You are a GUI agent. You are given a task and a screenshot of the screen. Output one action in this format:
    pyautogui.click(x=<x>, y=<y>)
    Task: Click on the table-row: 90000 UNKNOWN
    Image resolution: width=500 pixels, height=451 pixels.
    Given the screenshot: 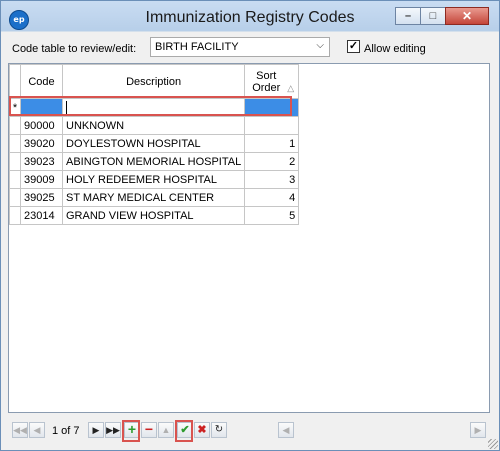 What is the action you would take?
    pyautogui.click(x=154, y=125)
    